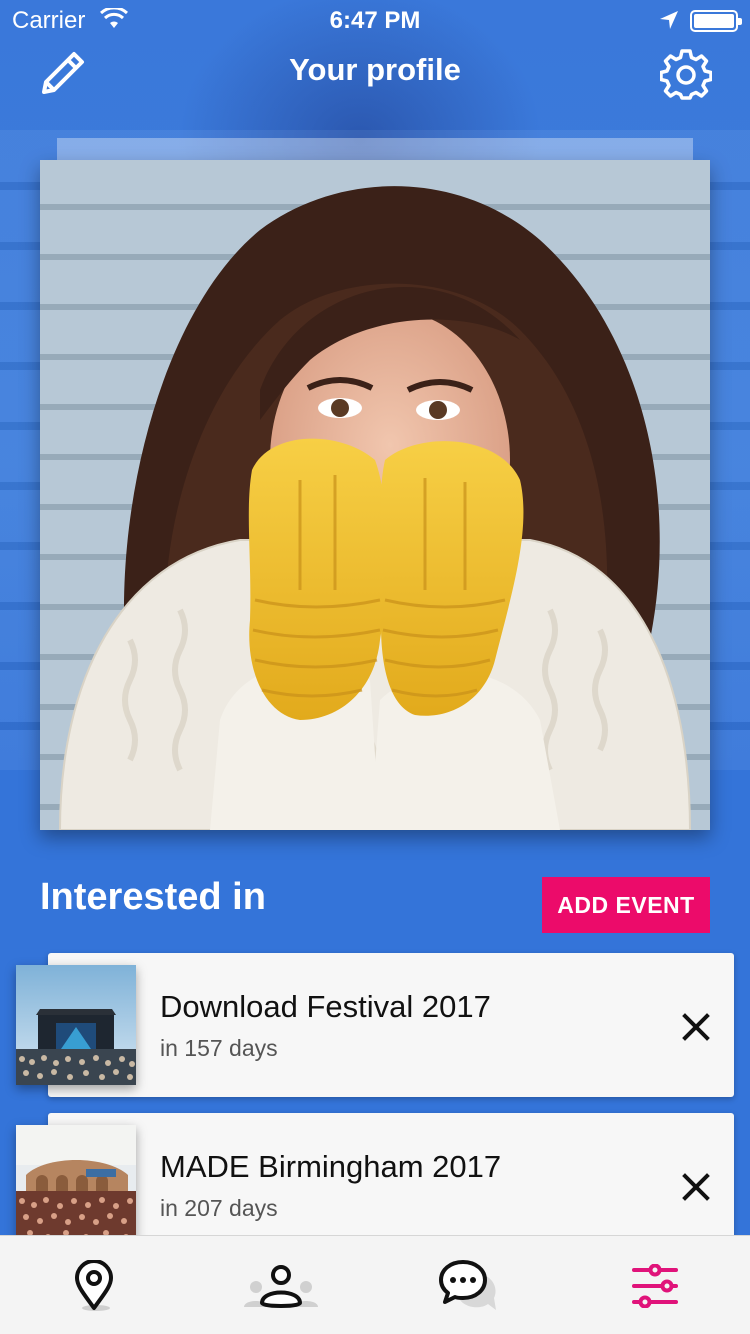  I want to click on add-event-button: ADD EVENT, so click(626, 905).